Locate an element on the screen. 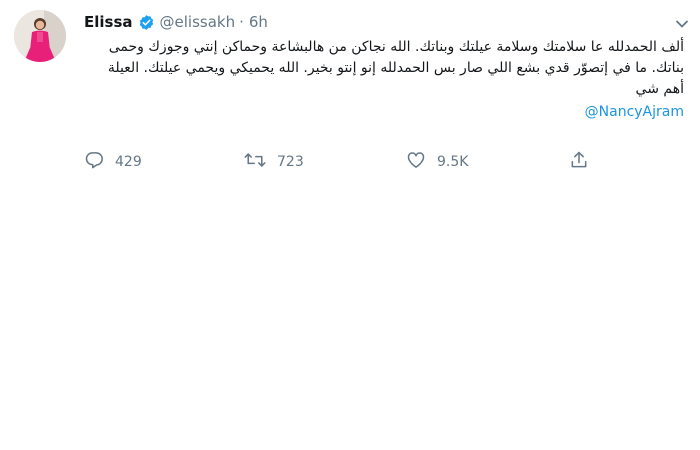 The height and width of the screenshot is (450, 700). mention-link: @NancyAjram is located at coordinates (384, 112).